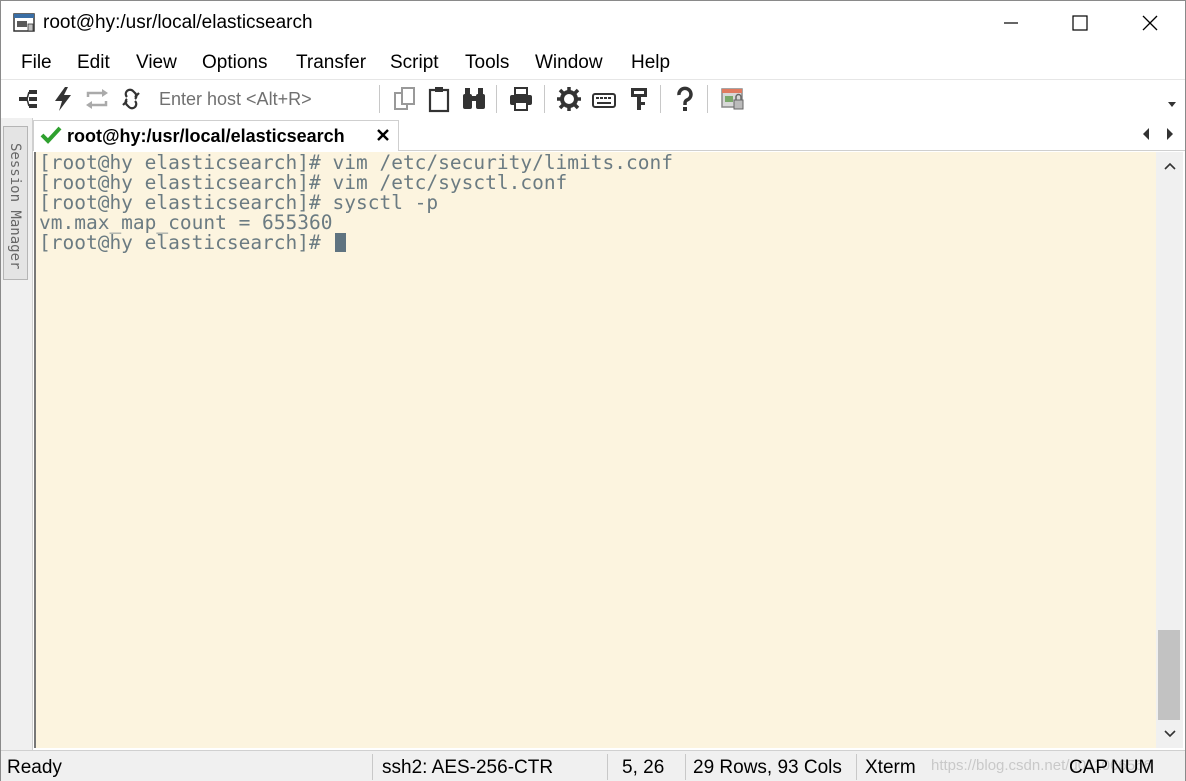 The image size is (1186, 781). I want to click on tab-label: root@hy:/usr/local/elasticsearch, so click(206, 136).